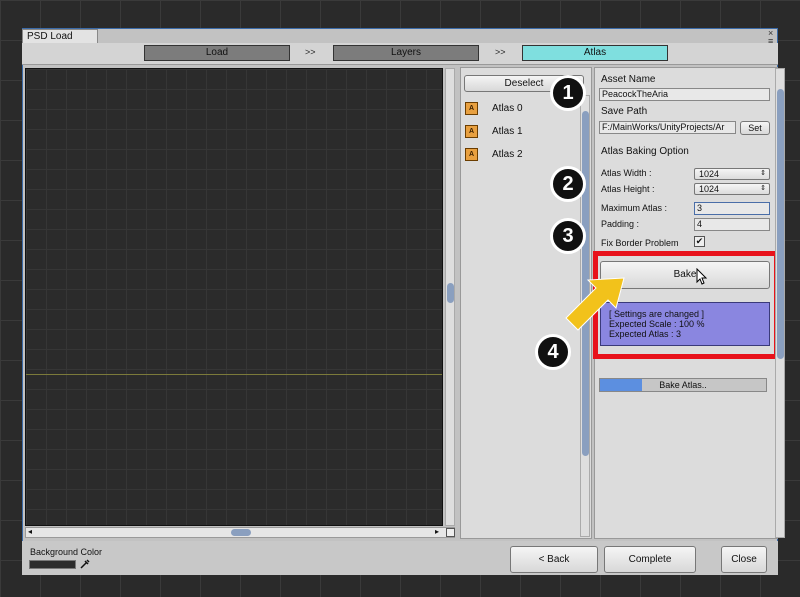  Describe the element at coordinates (685, 274) in the screenshot. I see `bake-button-label: Bake` at that location.